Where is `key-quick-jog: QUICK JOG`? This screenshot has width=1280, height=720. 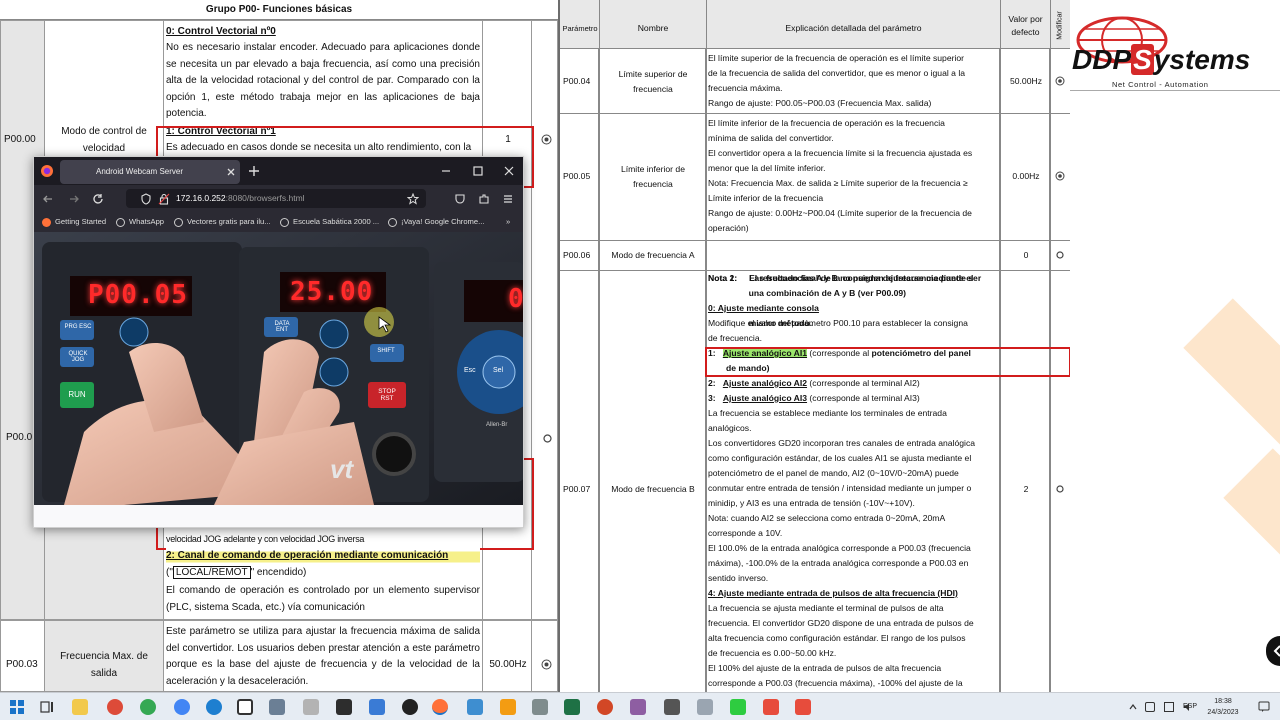 key-quick-jog: QUICK JOG is located at coordinates (78, 357).